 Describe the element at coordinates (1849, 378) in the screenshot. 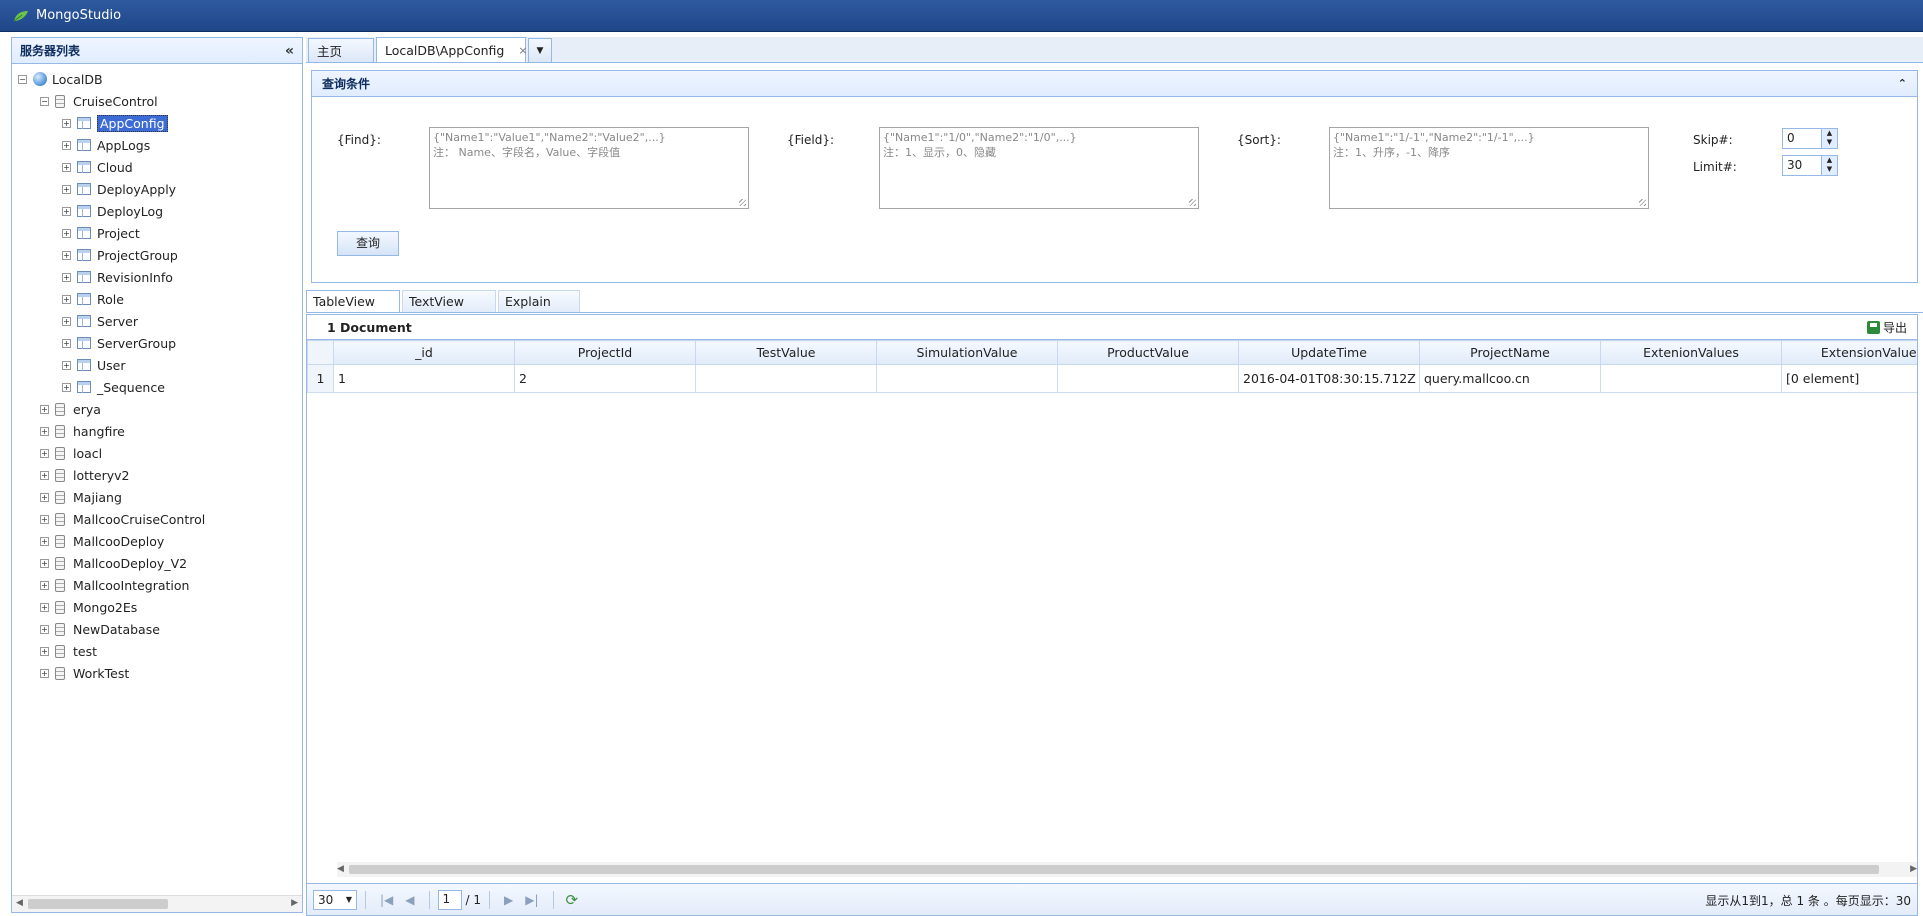

I see `table-cell: [0 element]` at that location.